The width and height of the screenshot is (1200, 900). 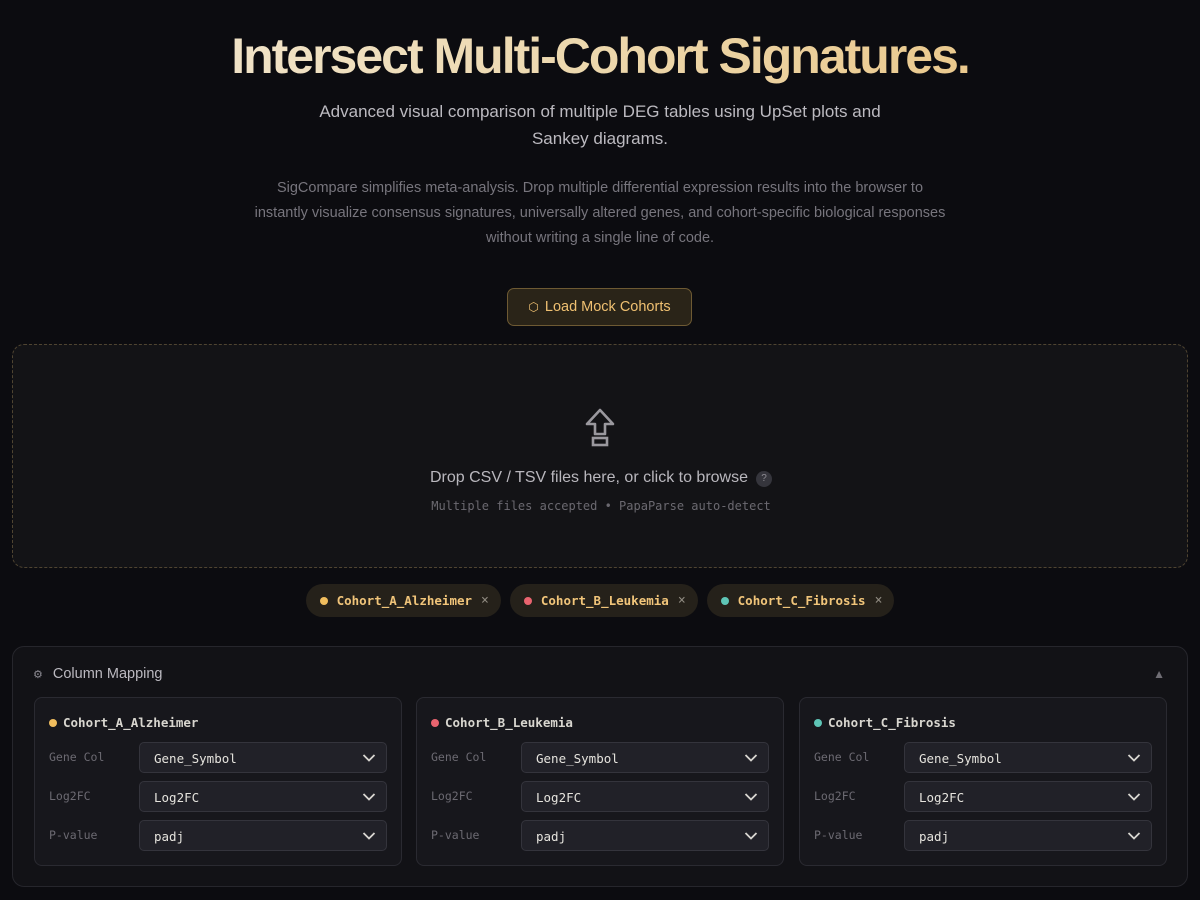 What do you see at coordinates (764, 479) in the screenshot?
I see `help-icon: ?` at bounding box center [764, 479].